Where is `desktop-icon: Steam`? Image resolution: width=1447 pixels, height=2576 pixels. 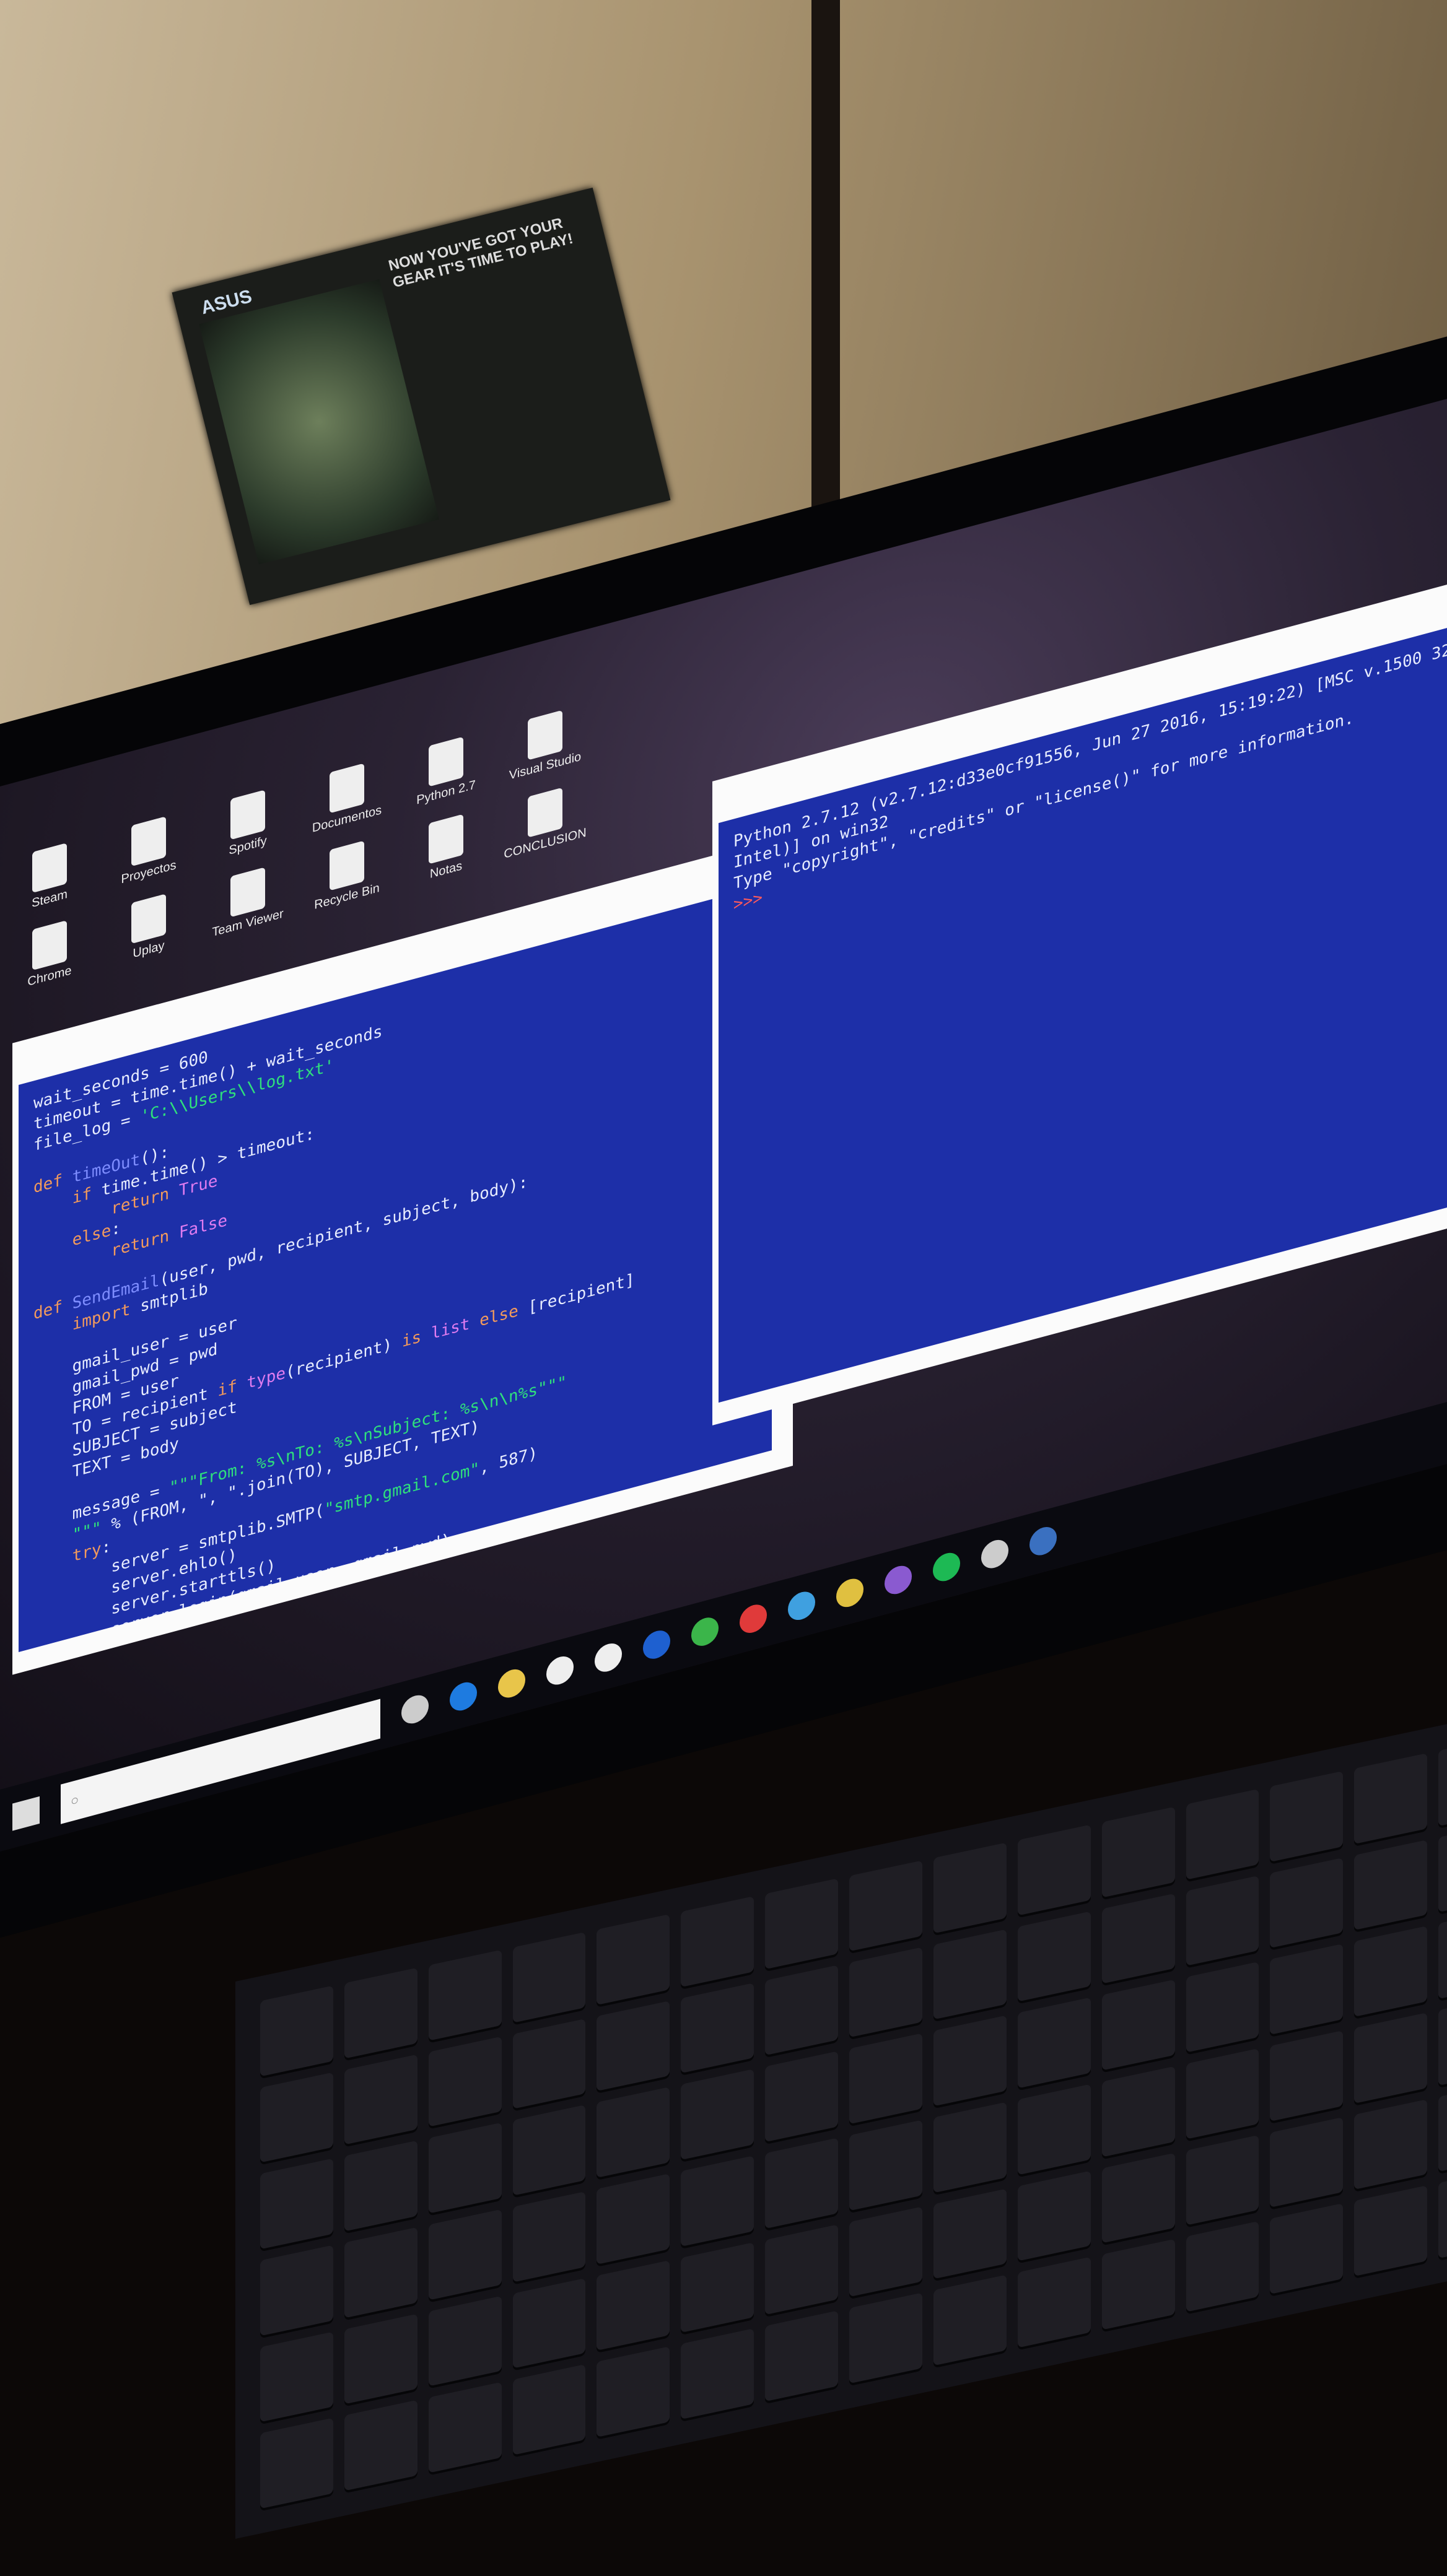 desktop-icon: Steam is located at coordinates (50, 877).